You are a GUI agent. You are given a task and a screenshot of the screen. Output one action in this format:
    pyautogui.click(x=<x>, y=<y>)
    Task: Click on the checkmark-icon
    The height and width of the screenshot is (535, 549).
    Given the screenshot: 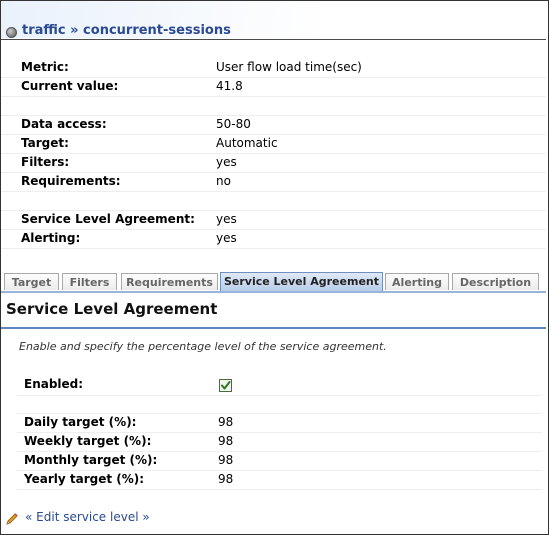 What is the action you would take?
    pyautogui.click(x=226, y=385)
    